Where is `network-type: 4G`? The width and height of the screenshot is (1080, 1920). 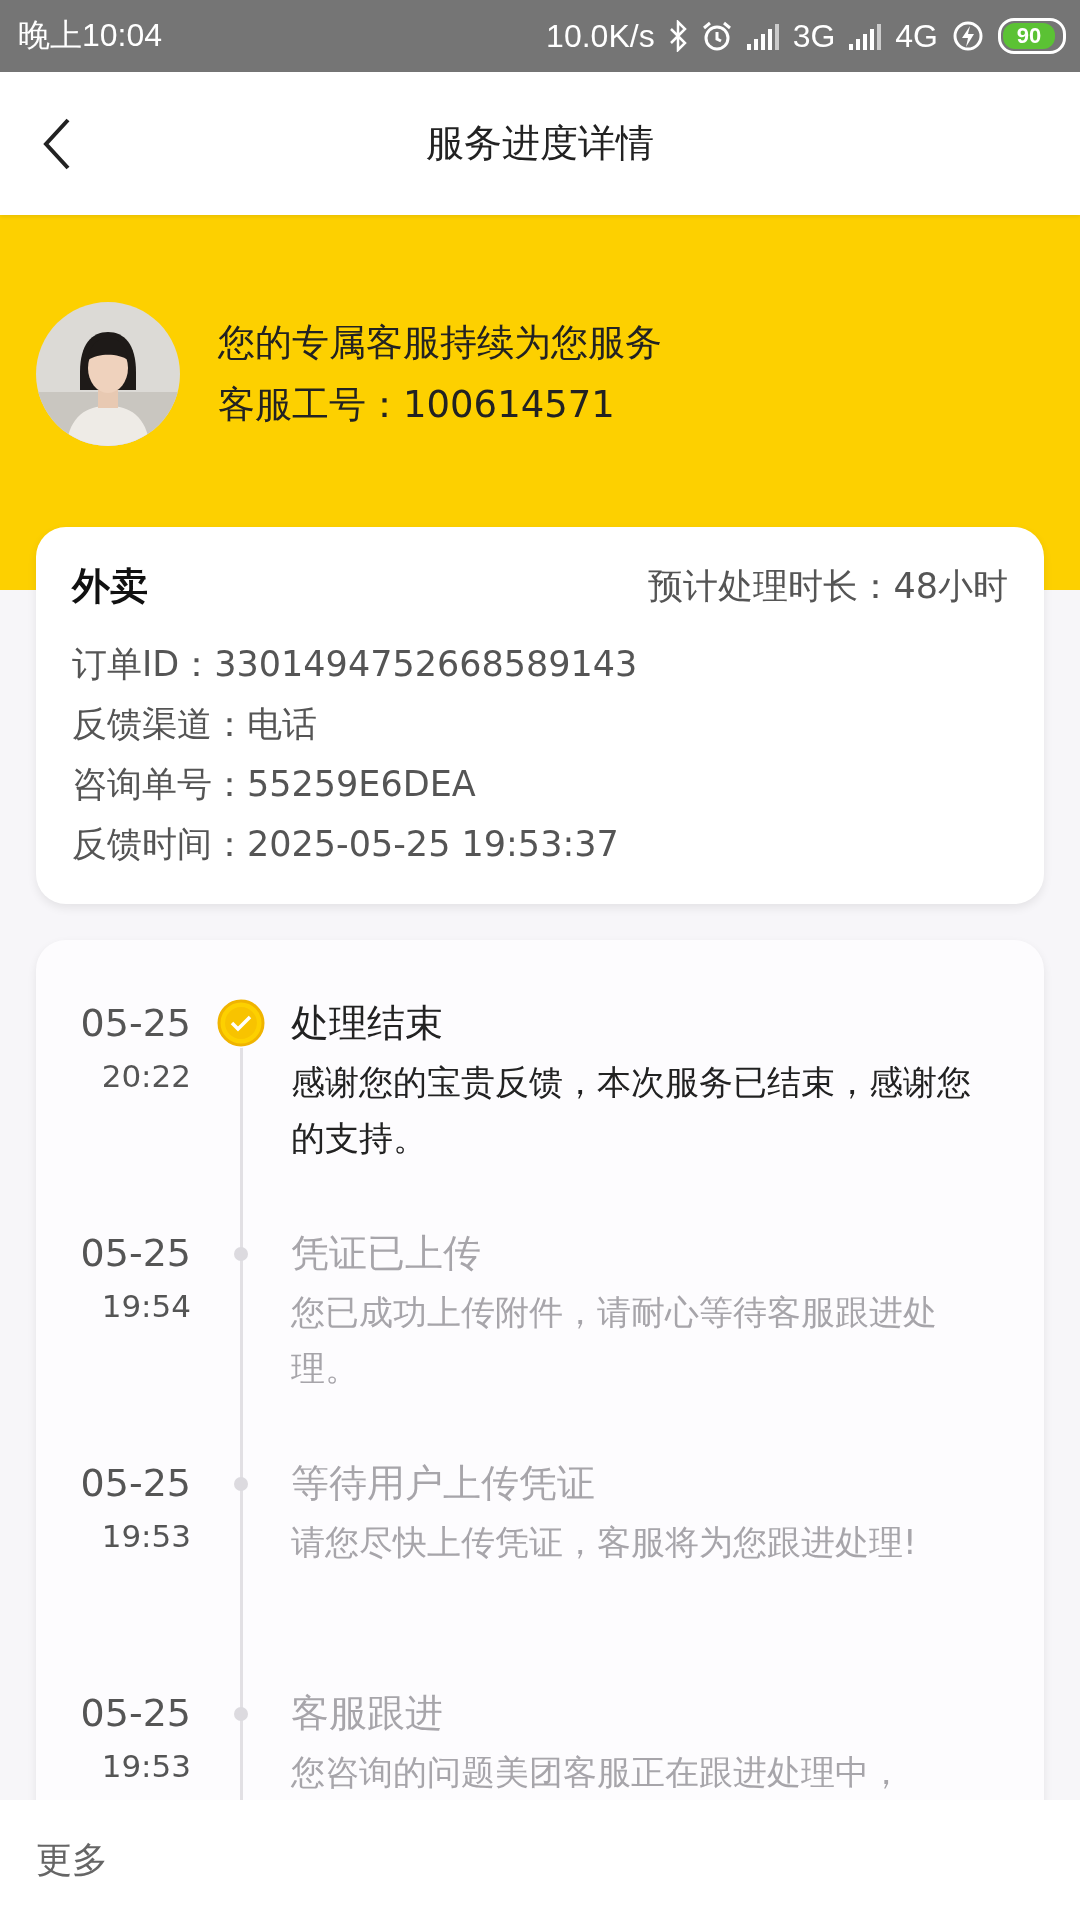
network-type: 4G is located at coordinates (916, 36).